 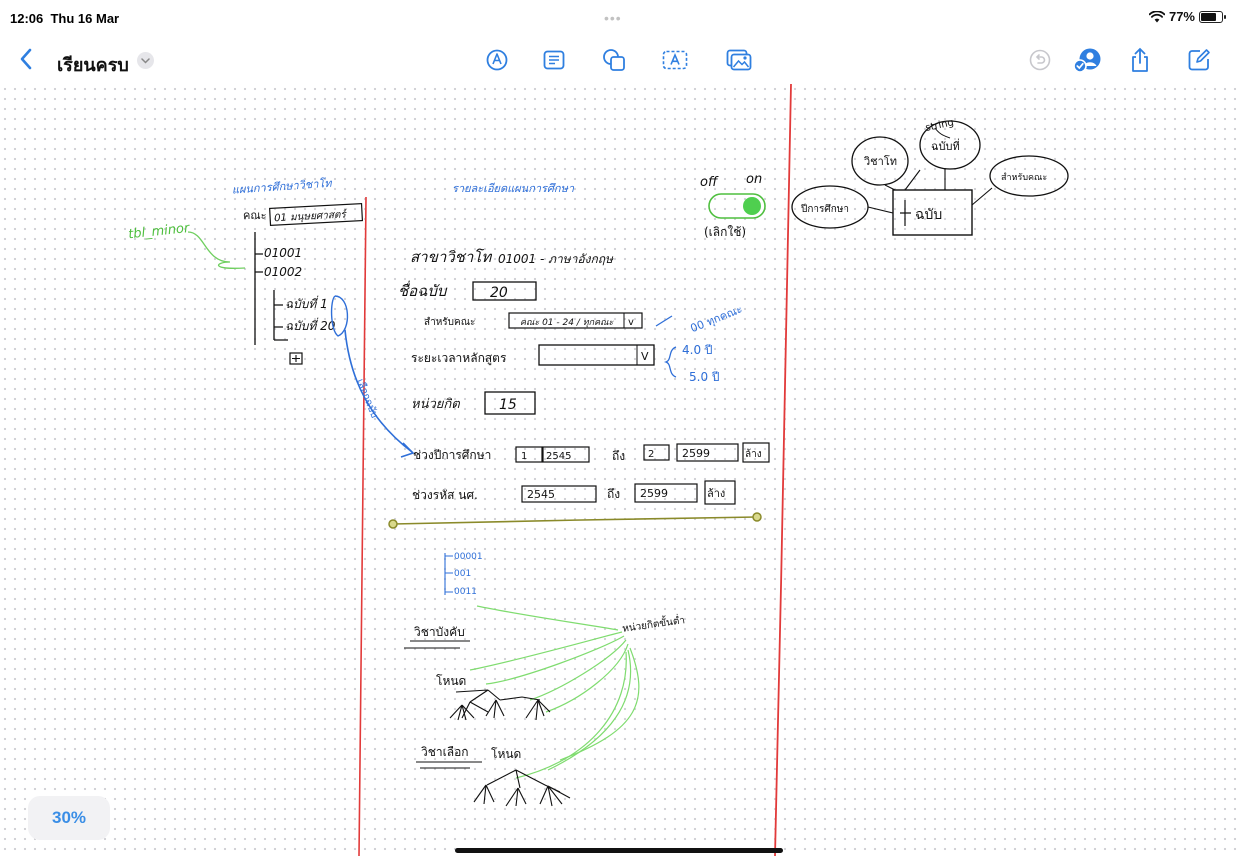 What do you see at coordinates (613, 494) in the screenshot?
I see `to-word-2: ถึง` at bounding box center [613, 494].